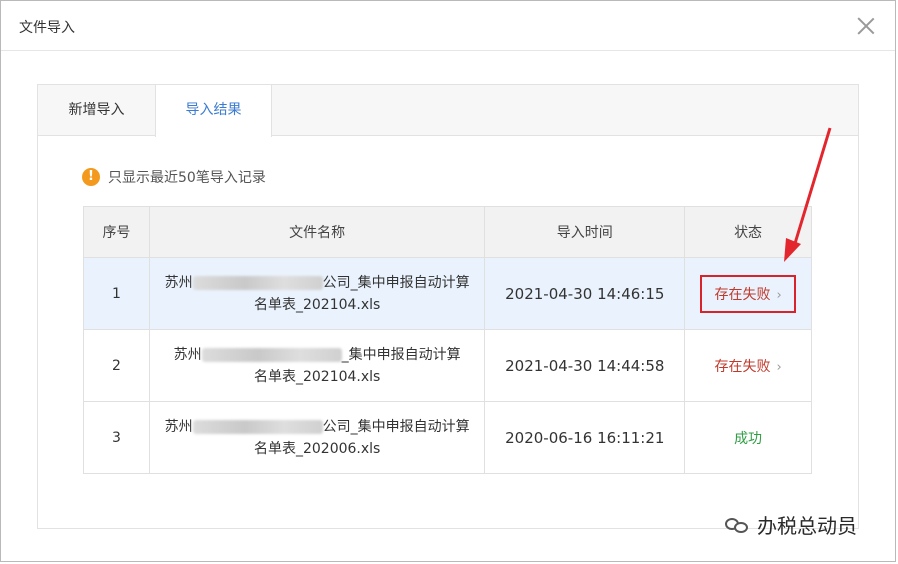 The width and height of the screenshot is (898, 564). What do you see at coordinates (116, 437) in the screenshot?
I see `row-index: 3` at bounding box center [116, 437].